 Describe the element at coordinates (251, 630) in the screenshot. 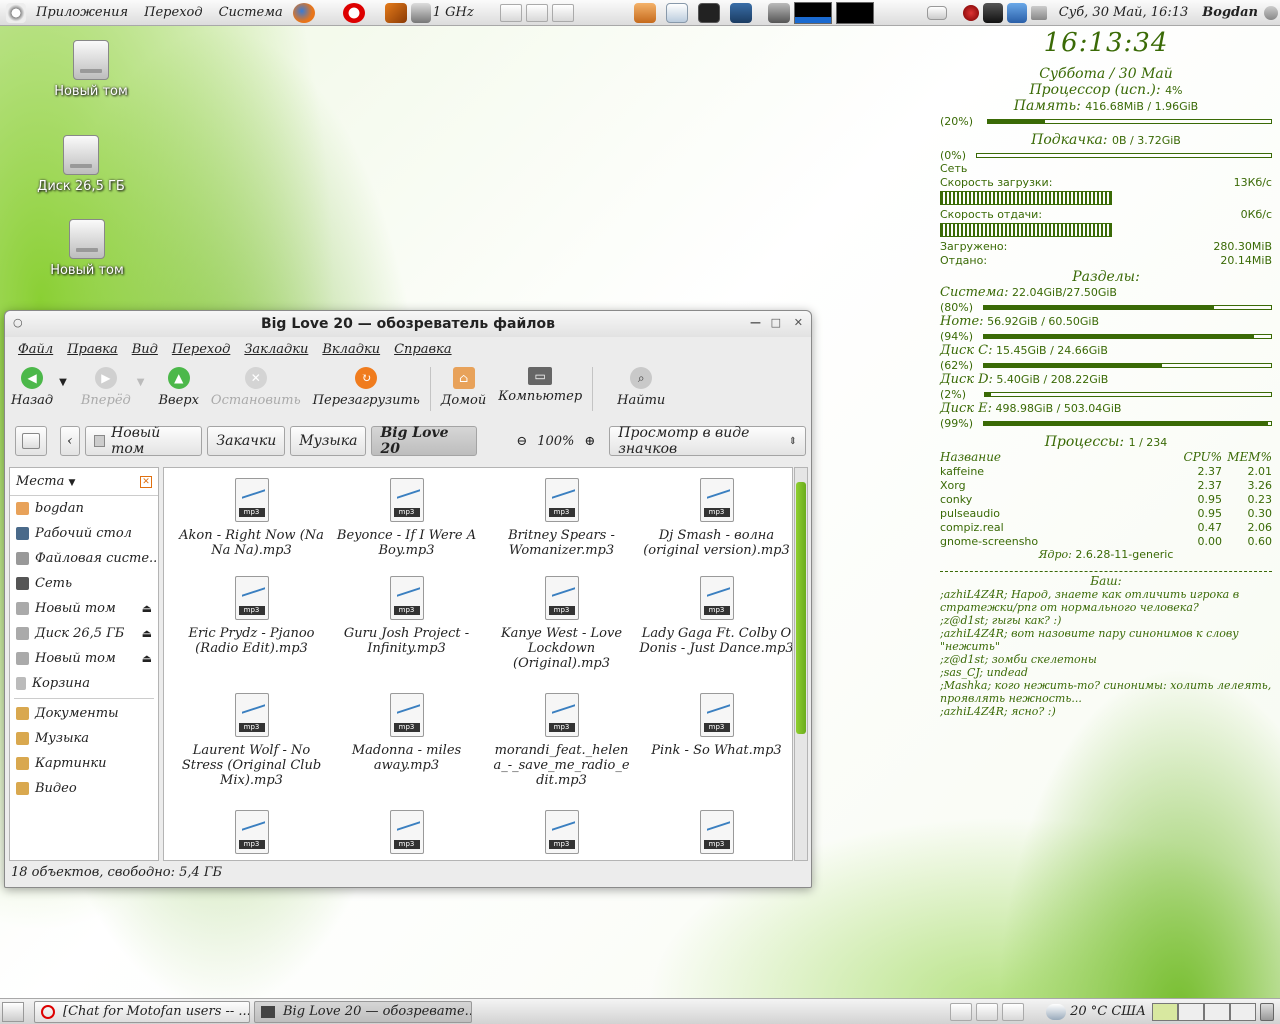

I see `file-item: mp3 Eric Prydz - Pjanoo (Radio Edit).mp3` at that location.